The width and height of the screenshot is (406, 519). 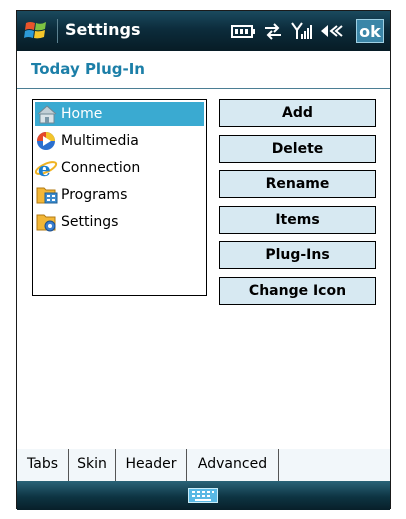 What do you see at coordinates (203, 31) in the screenshot?
I see `title-bar: Settings ok` at bounding box center [203, 31].